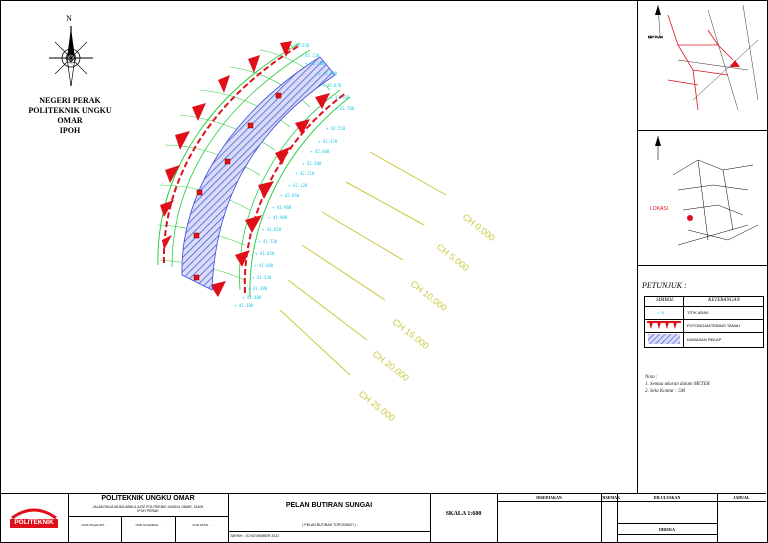 This screenshot has height=543, width=768. Describe the element at coordinates (479, 227) in the screenshot. I see `chainage-label: CH 0.000` at that location.